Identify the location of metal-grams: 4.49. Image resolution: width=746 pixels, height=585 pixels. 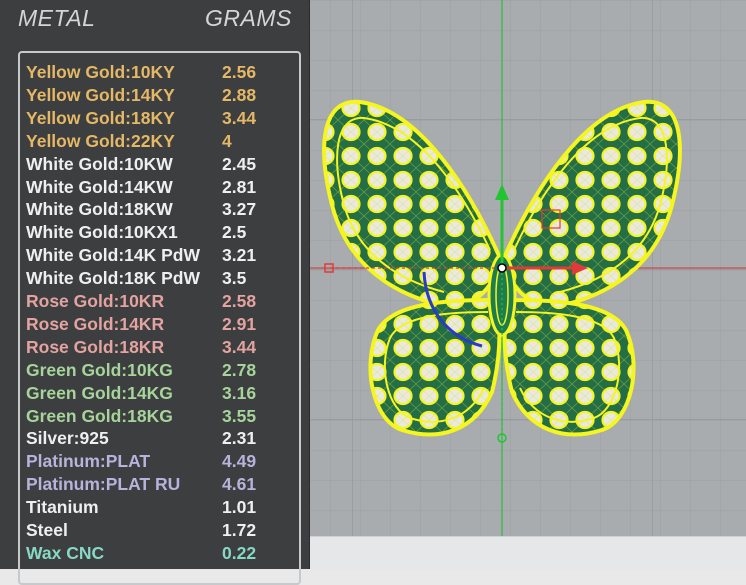
(239, 461).